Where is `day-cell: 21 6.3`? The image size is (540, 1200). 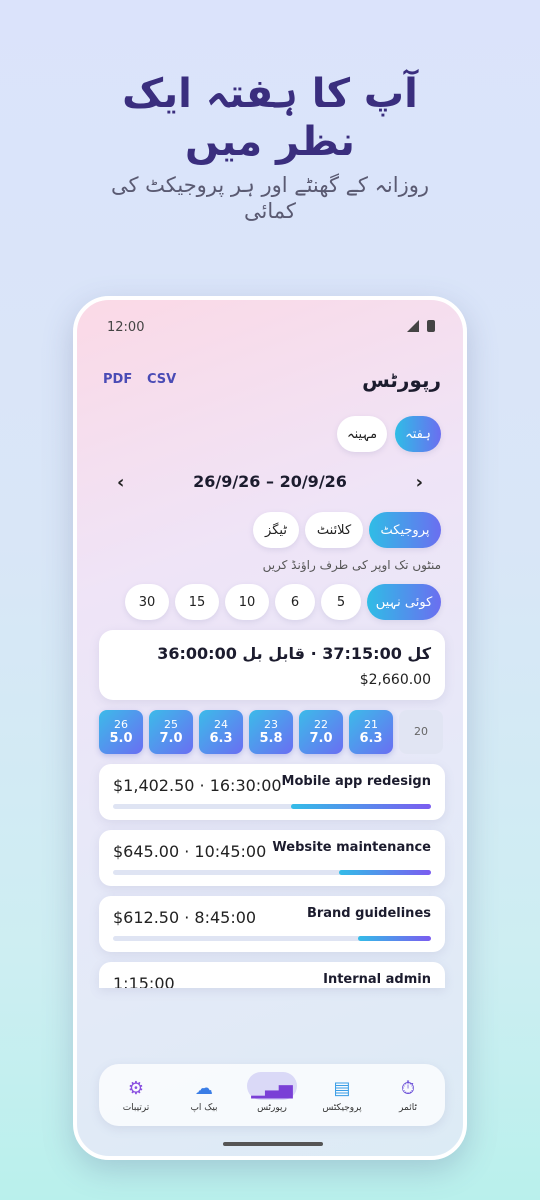
day-cell: 21 6.3 is located at coordinates (371, 732).